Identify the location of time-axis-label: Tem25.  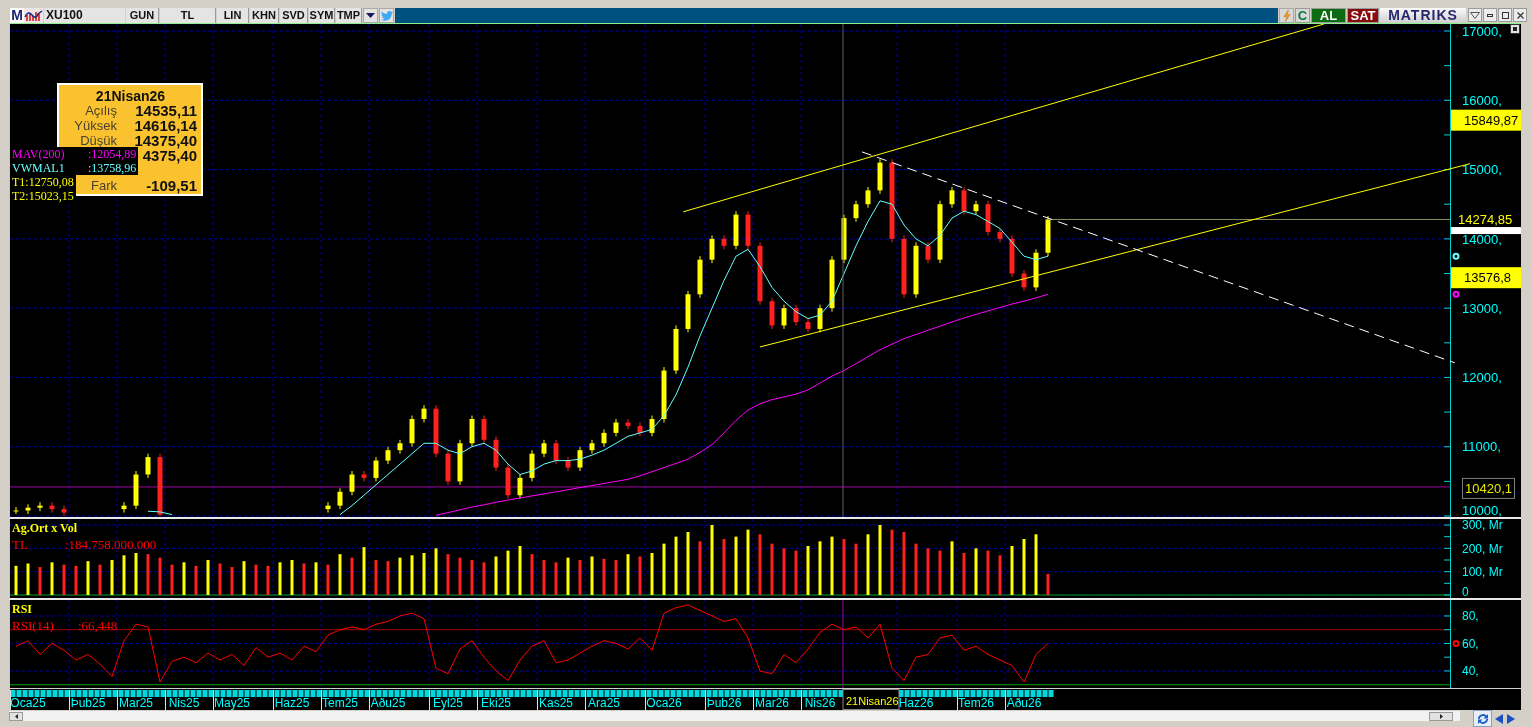
(340, 703).